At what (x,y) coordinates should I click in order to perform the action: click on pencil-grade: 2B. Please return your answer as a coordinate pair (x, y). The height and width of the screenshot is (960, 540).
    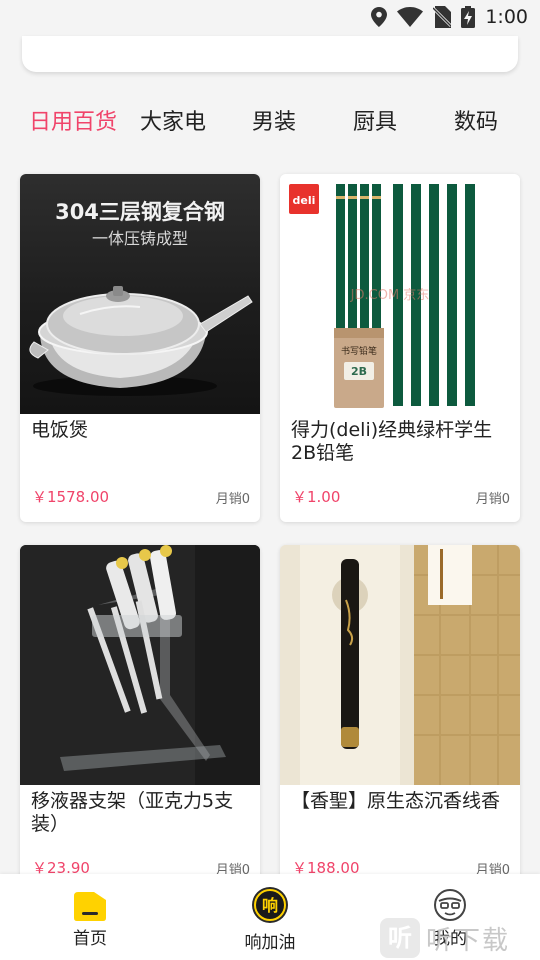
    Looking at the image, I should click on (359, 371).